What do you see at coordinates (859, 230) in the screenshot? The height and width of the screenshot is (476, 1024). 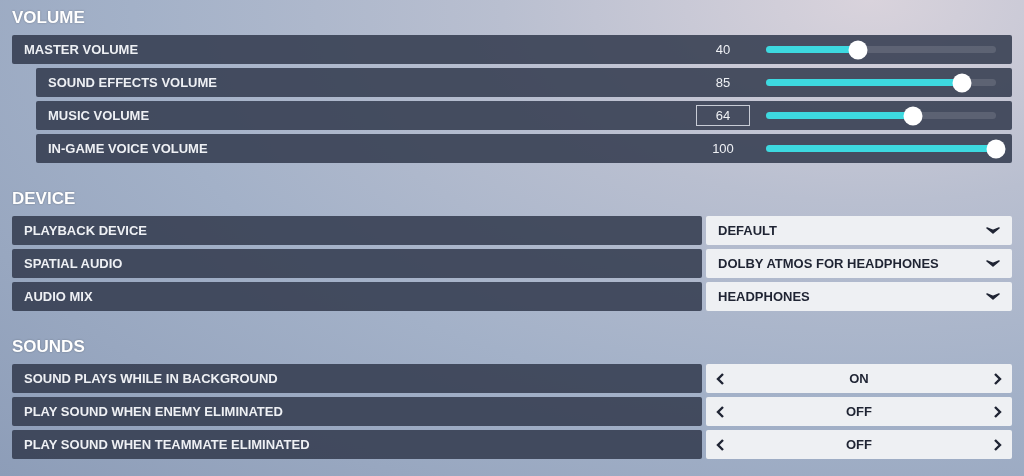 I see `dropdown: DEFAULT` at bounding box center [859, 230].